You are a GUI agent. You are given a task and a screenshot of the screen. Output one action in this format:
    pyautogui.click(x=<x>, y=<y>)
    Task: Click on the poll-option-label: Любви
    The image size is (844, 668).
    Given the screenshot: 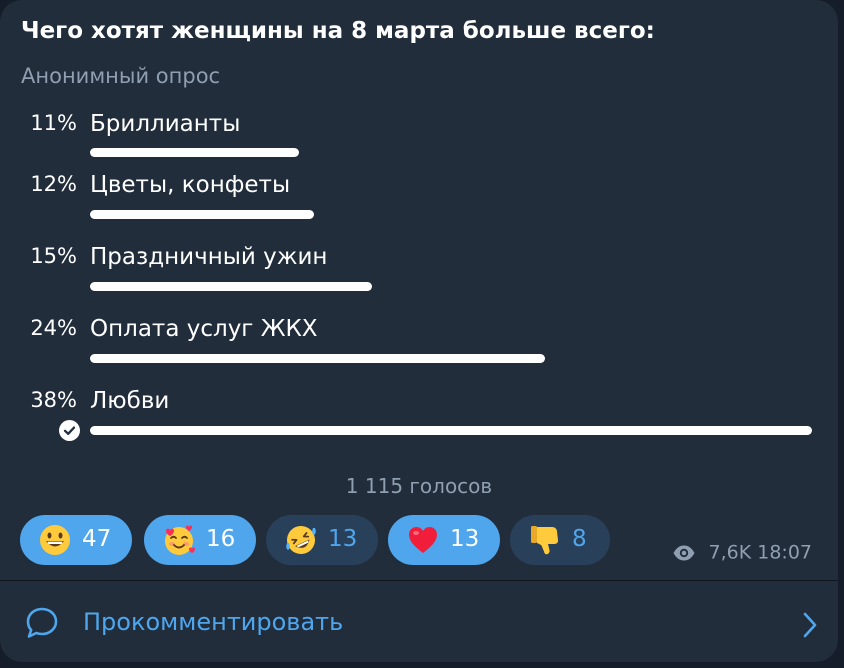 What is the action you would take?
    pyautogui.click(x=130, y=401)
    